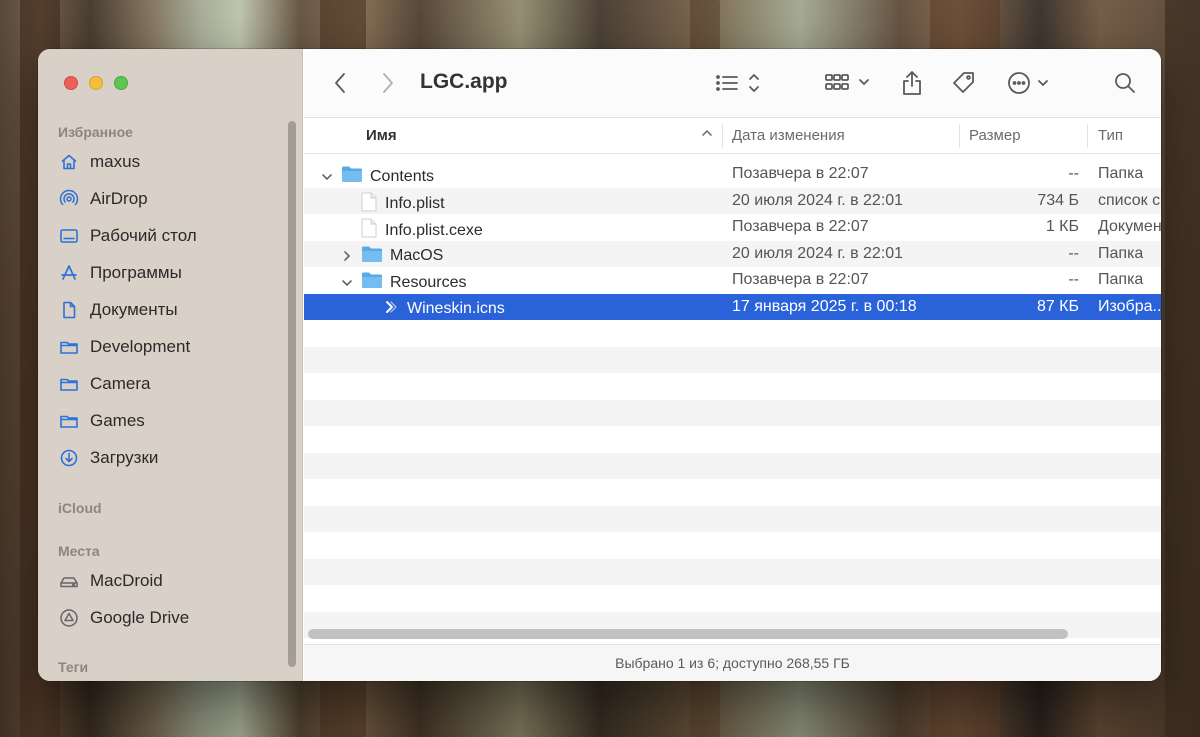  I want to click on group-button, so click(850, 83).